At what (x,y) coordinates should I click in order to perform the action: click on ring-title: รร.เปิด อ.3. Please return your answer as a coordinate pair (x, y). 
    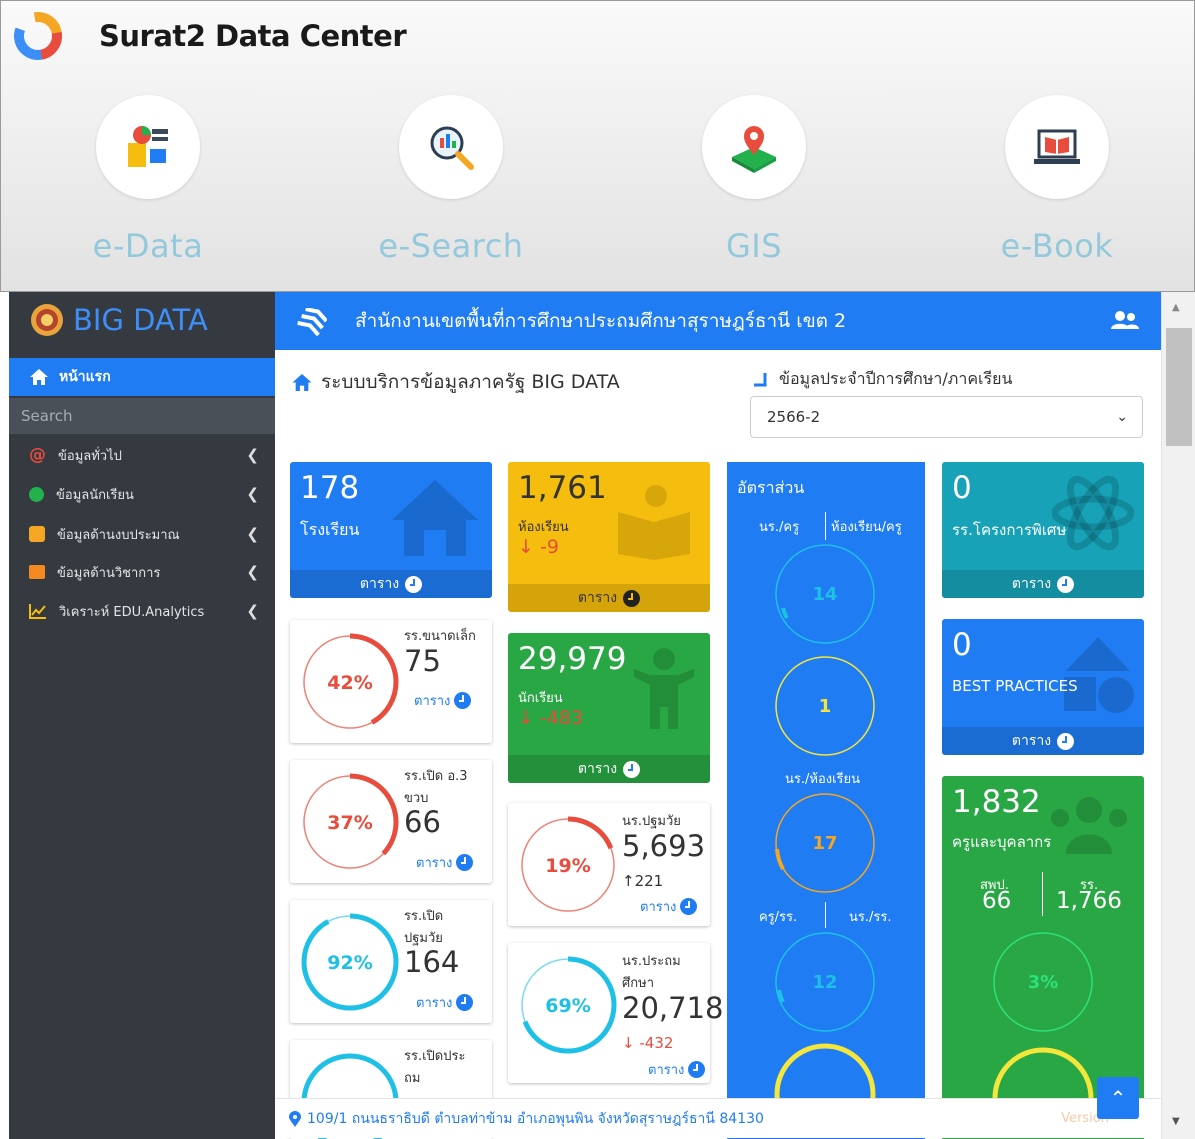
    Looking at the image, I should click on (436, 776).